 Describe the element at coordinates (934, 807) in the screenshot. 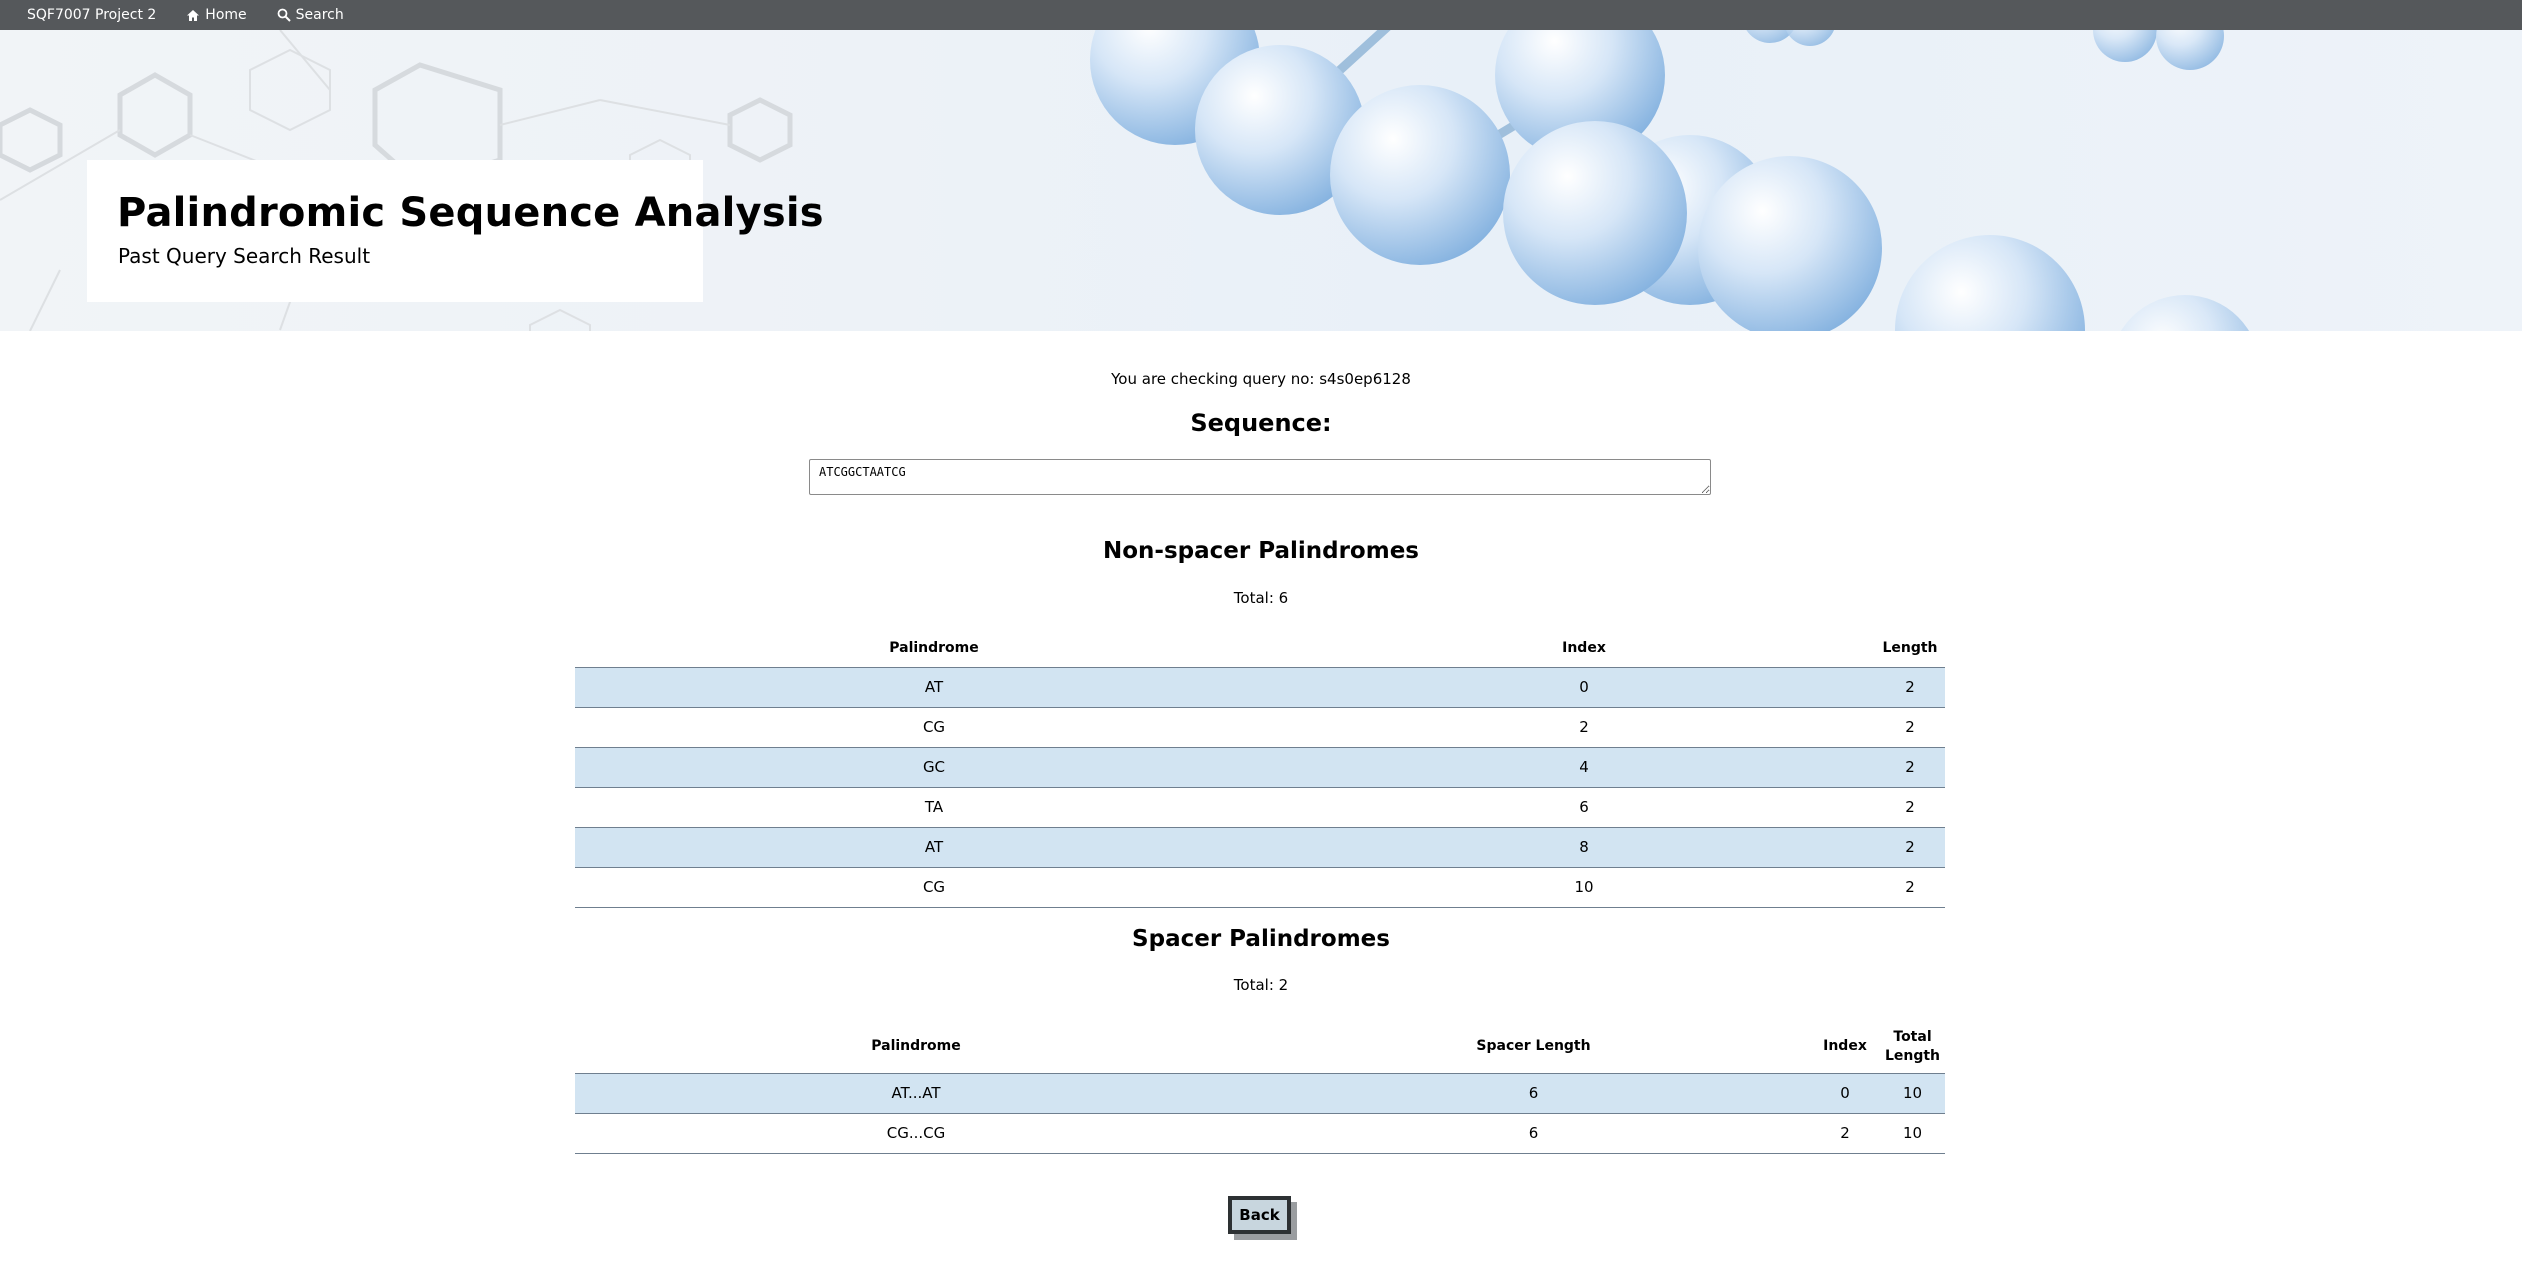

I see `cell-palindrome: TA` at that location.